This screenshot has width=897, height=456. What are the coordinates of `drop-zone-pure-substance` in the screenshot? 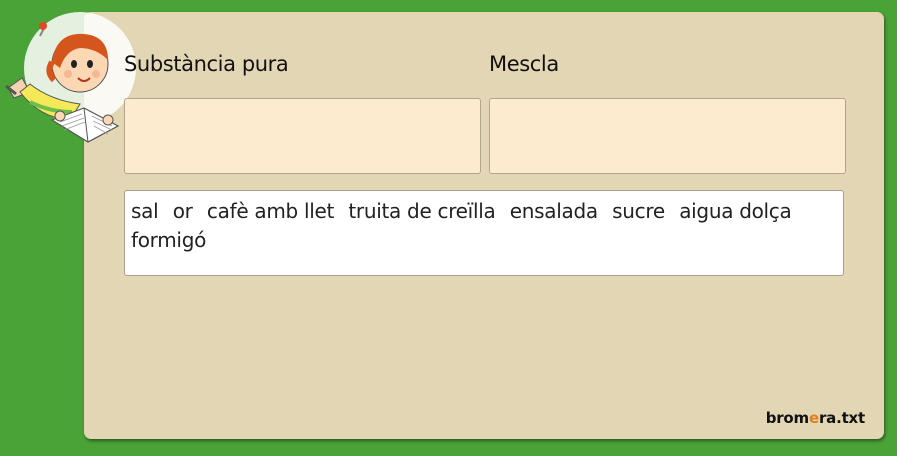 It's located at (302, 136).